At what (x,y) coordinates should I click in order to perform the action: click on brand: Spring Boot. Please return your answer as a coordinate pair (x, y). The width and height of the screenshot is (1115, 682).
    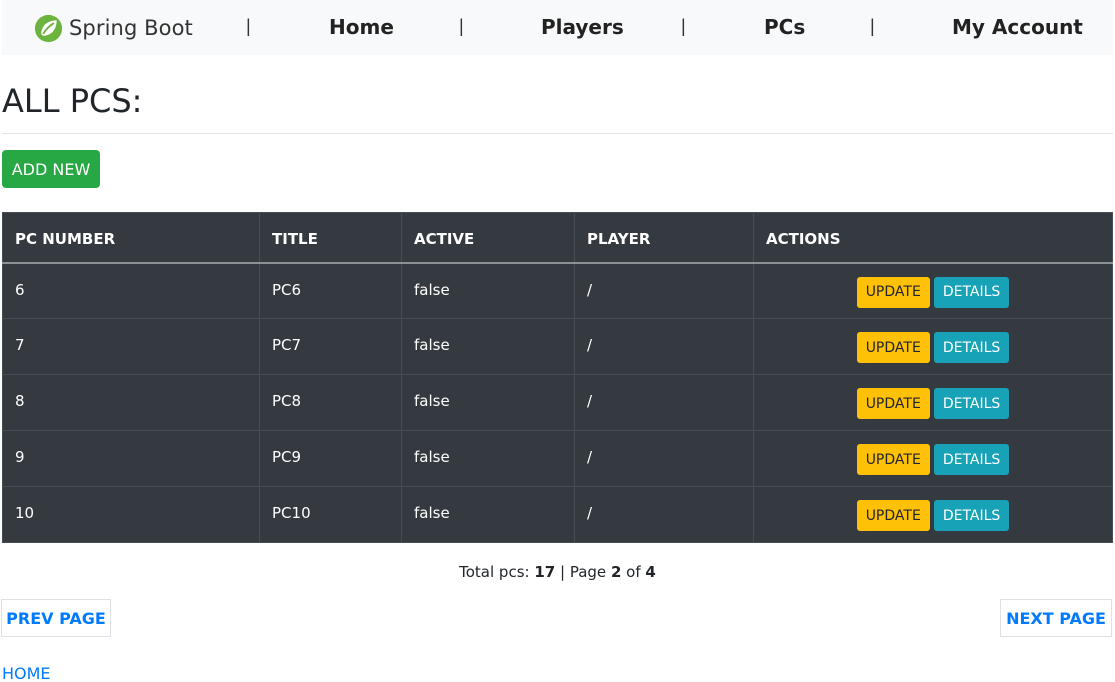
    Looking at the image, I should click on (113, 28).